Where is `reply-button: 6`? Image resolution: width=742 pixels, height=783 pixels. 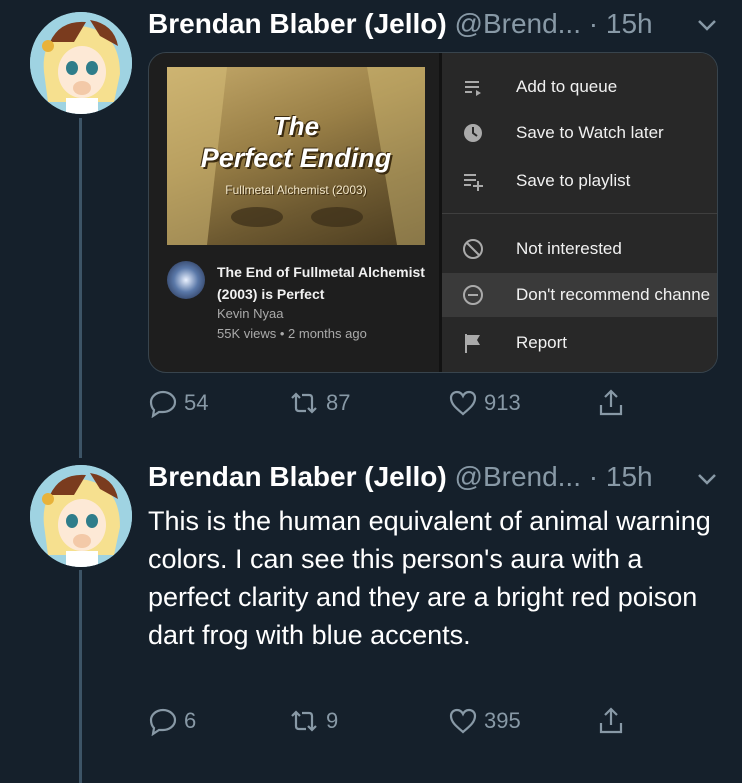
reply-button: 6 is located at coordinates (172, 721).